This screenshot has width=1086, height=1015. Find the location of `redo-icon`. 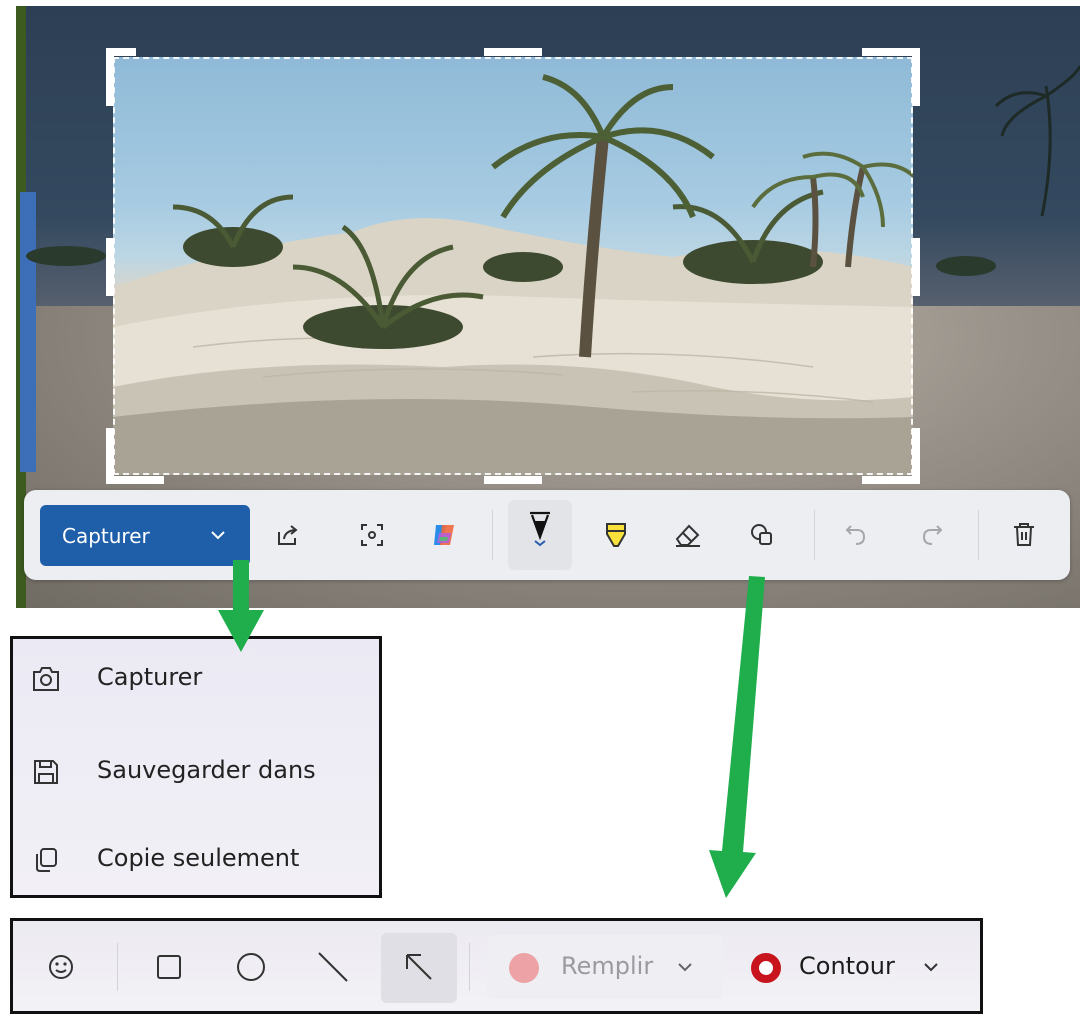

redo-icon is located at coordinates (932, 535).